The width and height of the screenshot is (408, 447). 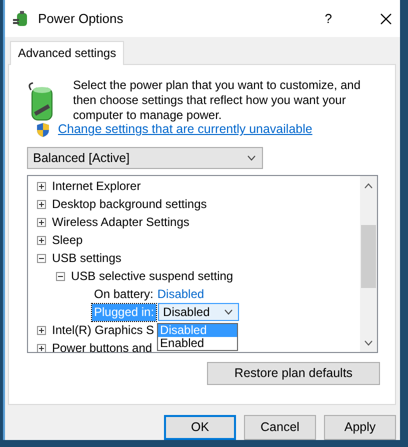 I want to click on tab: Advanced settings, so click(x=67, y=53).